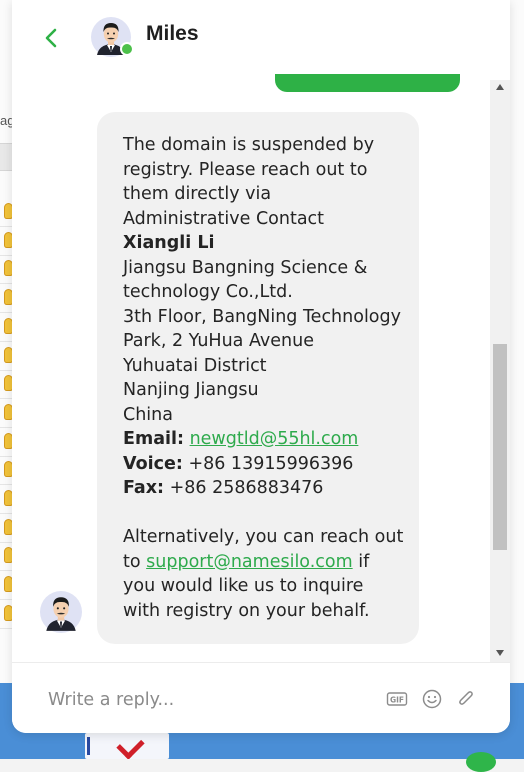 The image size is (524, 772). I want to click on address-line: Yuhuatai District, so click(261, 366).